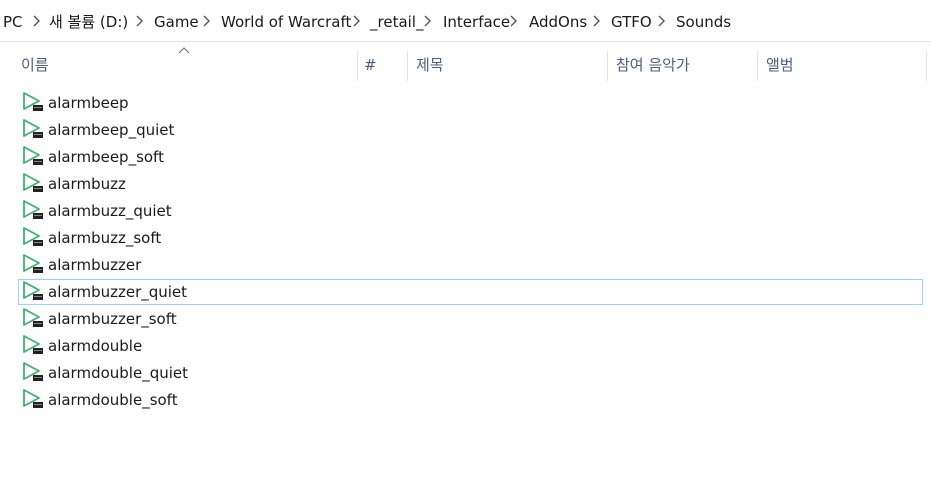  I want to click on breadcrumb-item-world-of-warcraft: World of Warcraft, so click(286, 22).